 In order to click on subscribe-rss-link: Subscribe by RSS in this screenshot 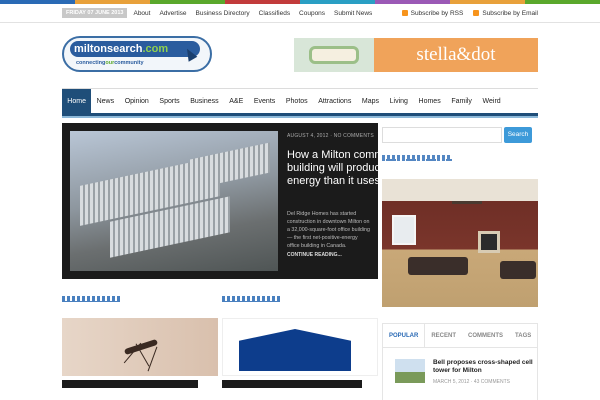, I will do `click(432, 13)`.